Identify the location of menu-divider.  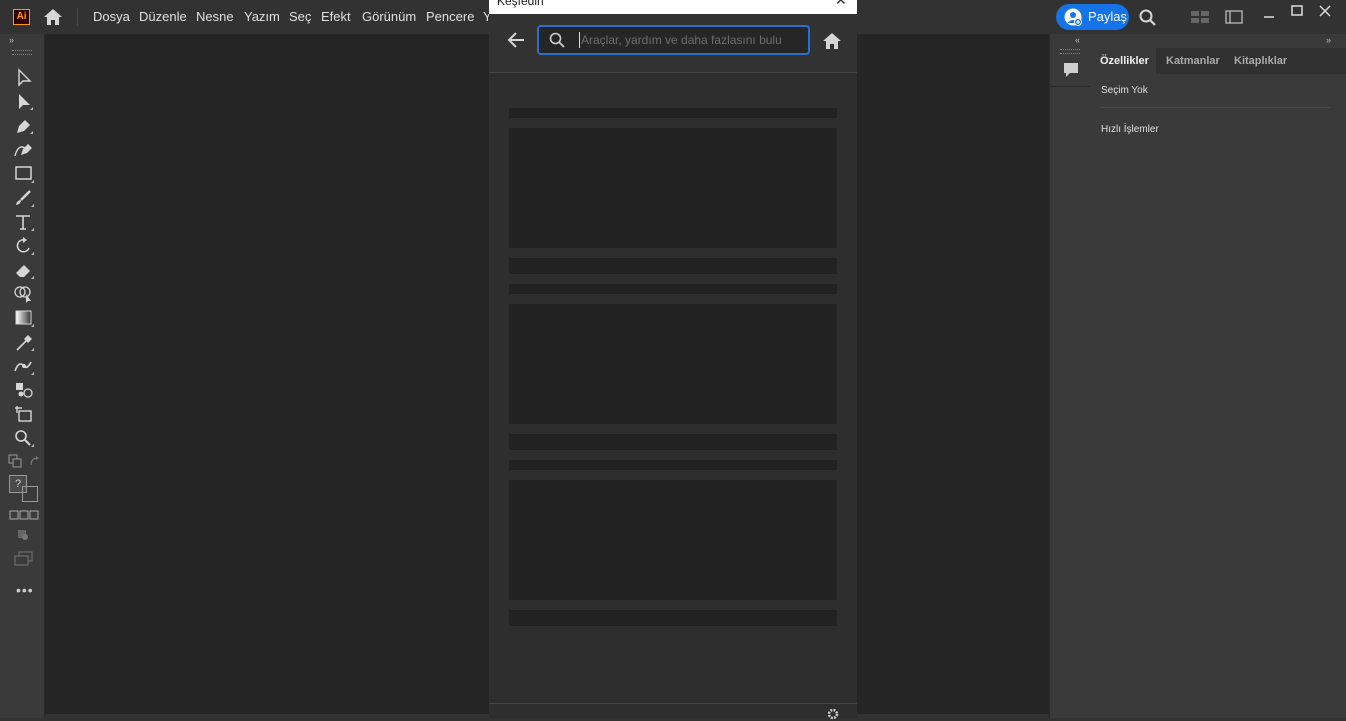
(77, 17).